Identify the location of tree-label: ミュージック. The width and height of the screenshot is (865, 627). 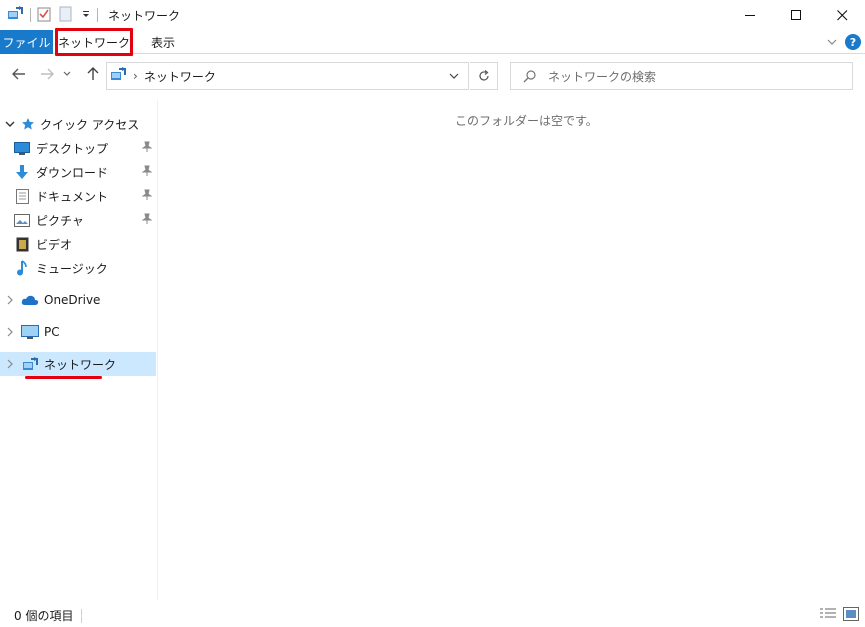
(72, 268).